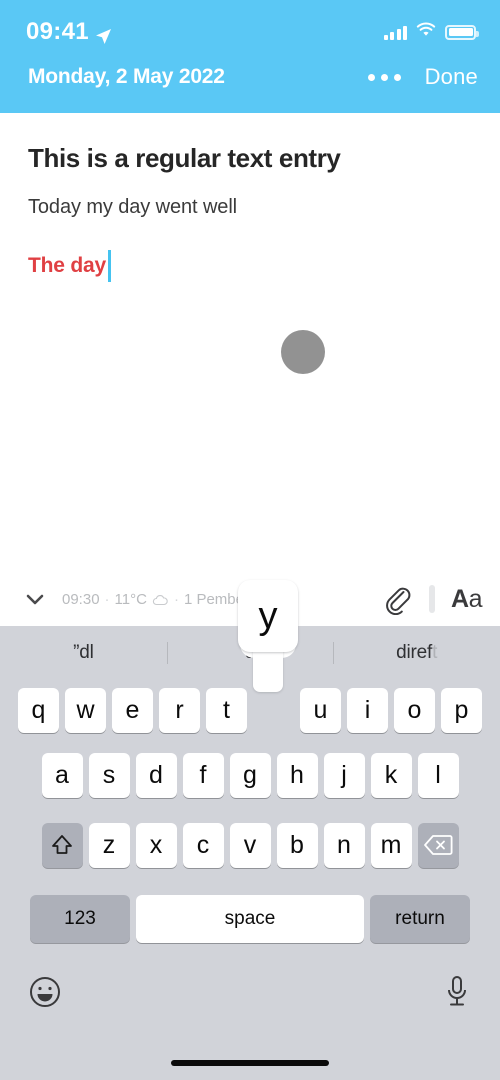 The height and width of the screenshot is (1080, 500). Describe the element at coordinates (103, 34) in the screenshot. I see `location-arrow-icon` at that location.